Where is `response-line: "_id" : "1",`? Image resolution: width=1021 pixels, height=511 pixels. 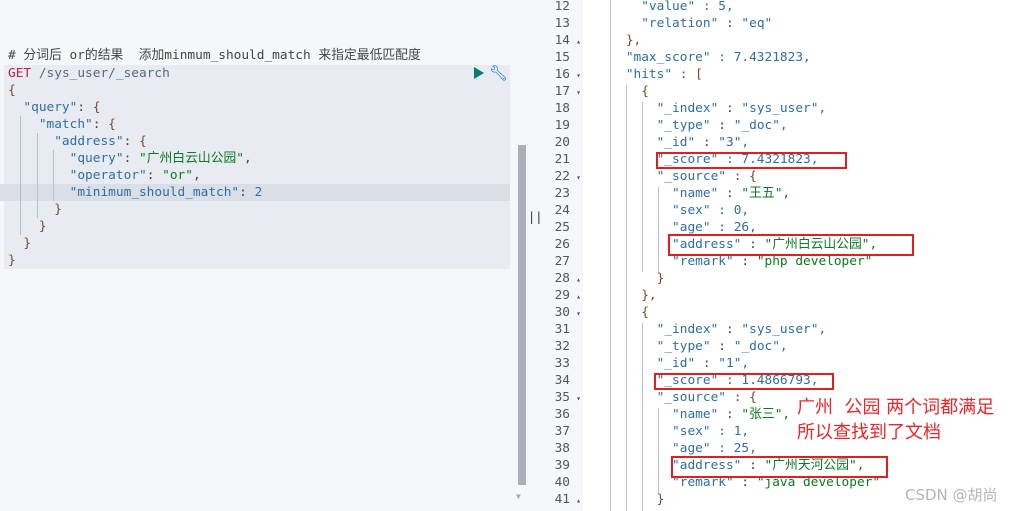
response-line: "_id" : "1", is located at coordinates (672, 363).